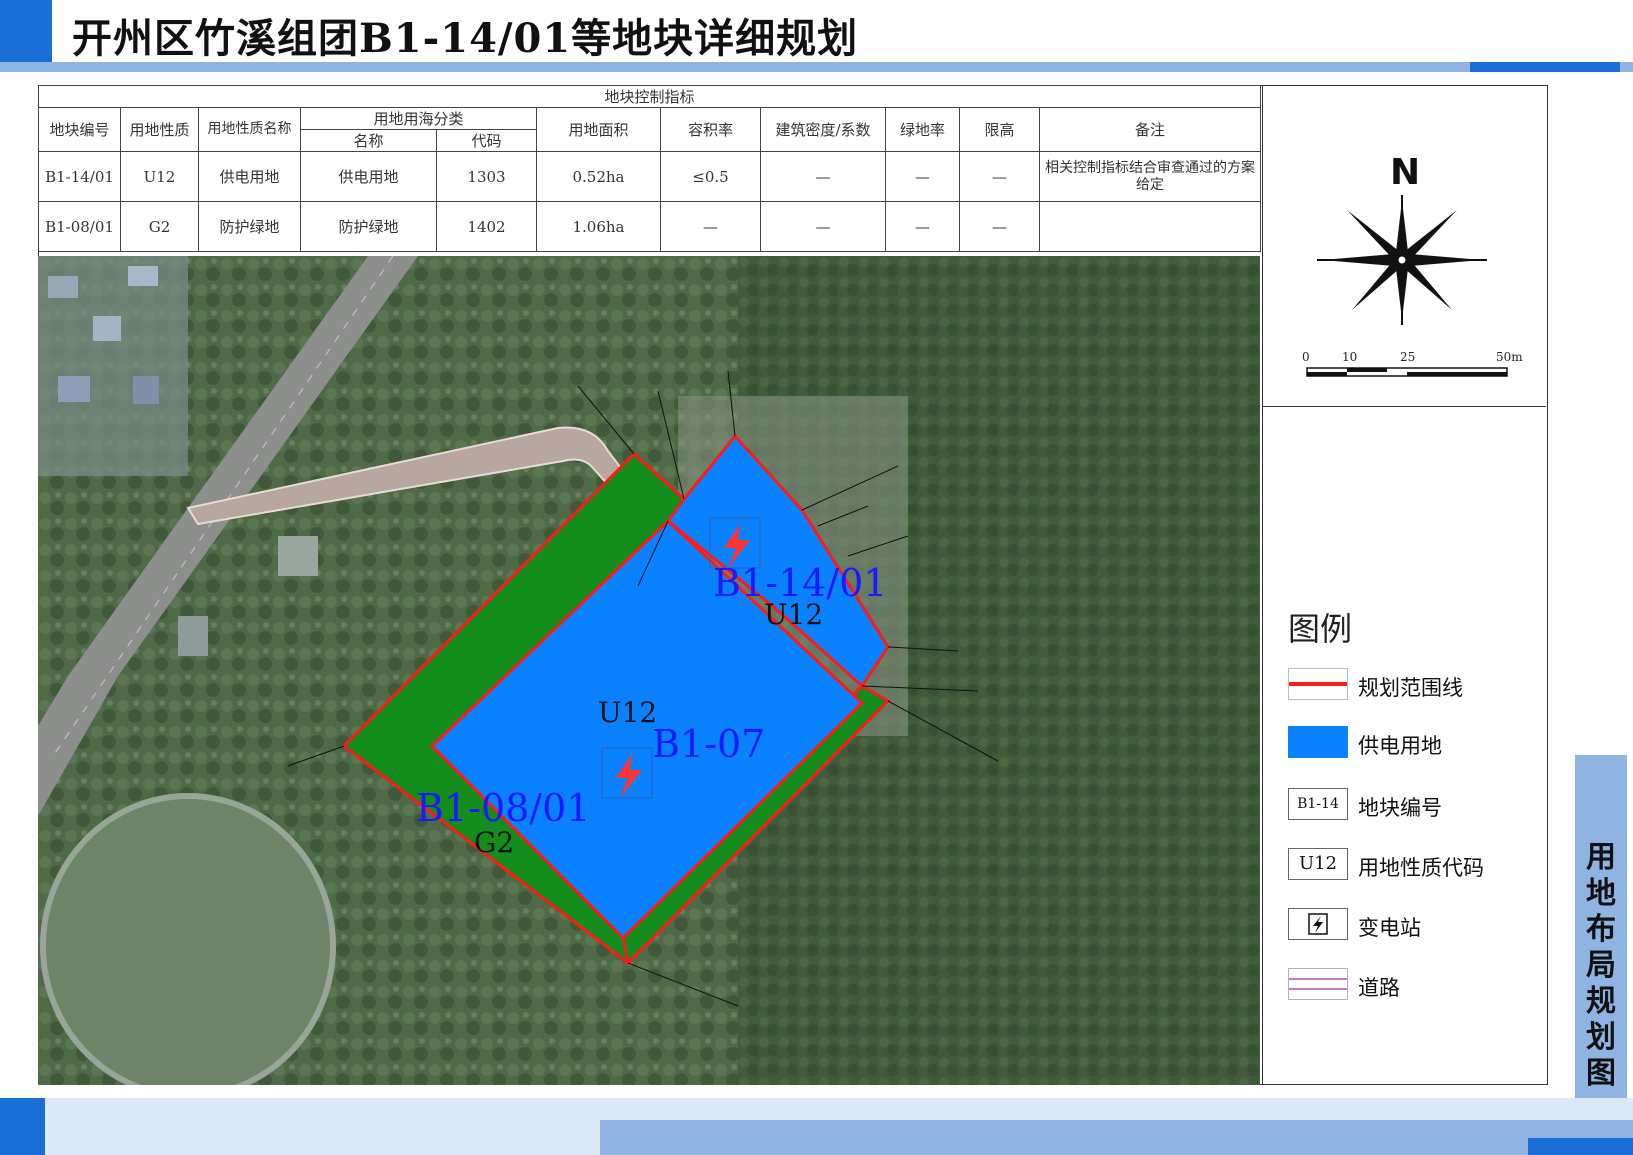 The image size is (1633, 1155). I want to click on header-land-type: 用地性质, so click(159, 129).